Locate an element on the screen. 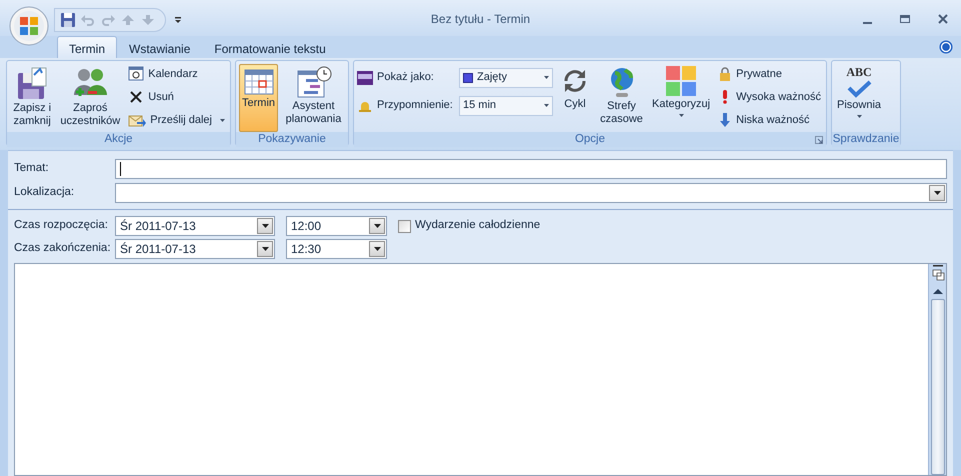  field-label: Przypomnienie: is located at coordinates (415, 106).